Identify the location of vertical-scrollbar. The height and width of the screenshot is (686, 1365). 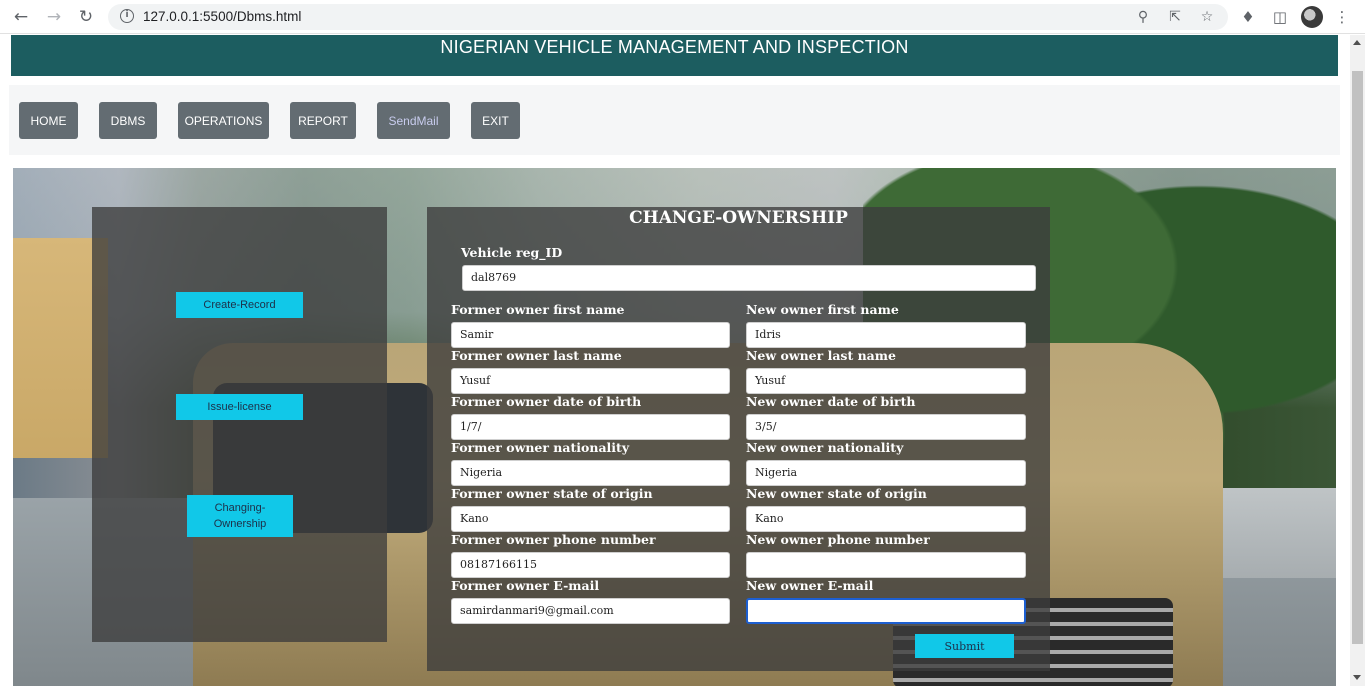
(1357, 360).